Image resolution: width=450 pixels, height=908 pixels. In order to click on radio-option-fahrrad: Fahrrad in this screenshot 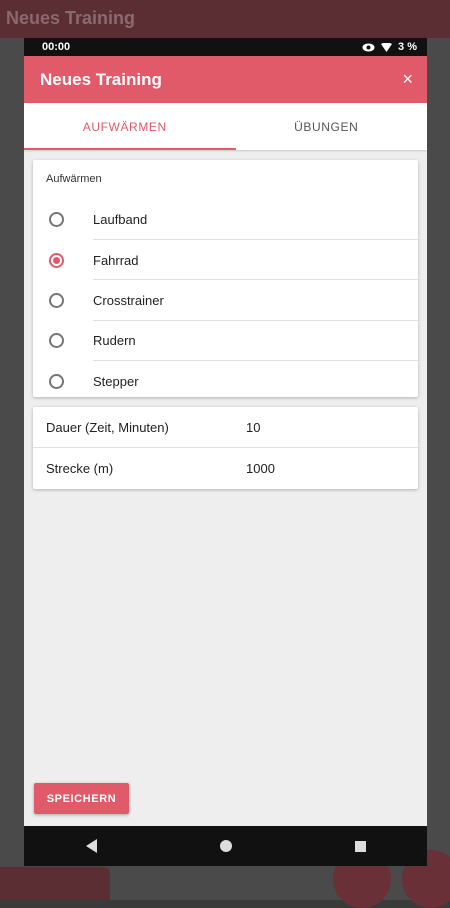, I will do `click(225, 260)`.